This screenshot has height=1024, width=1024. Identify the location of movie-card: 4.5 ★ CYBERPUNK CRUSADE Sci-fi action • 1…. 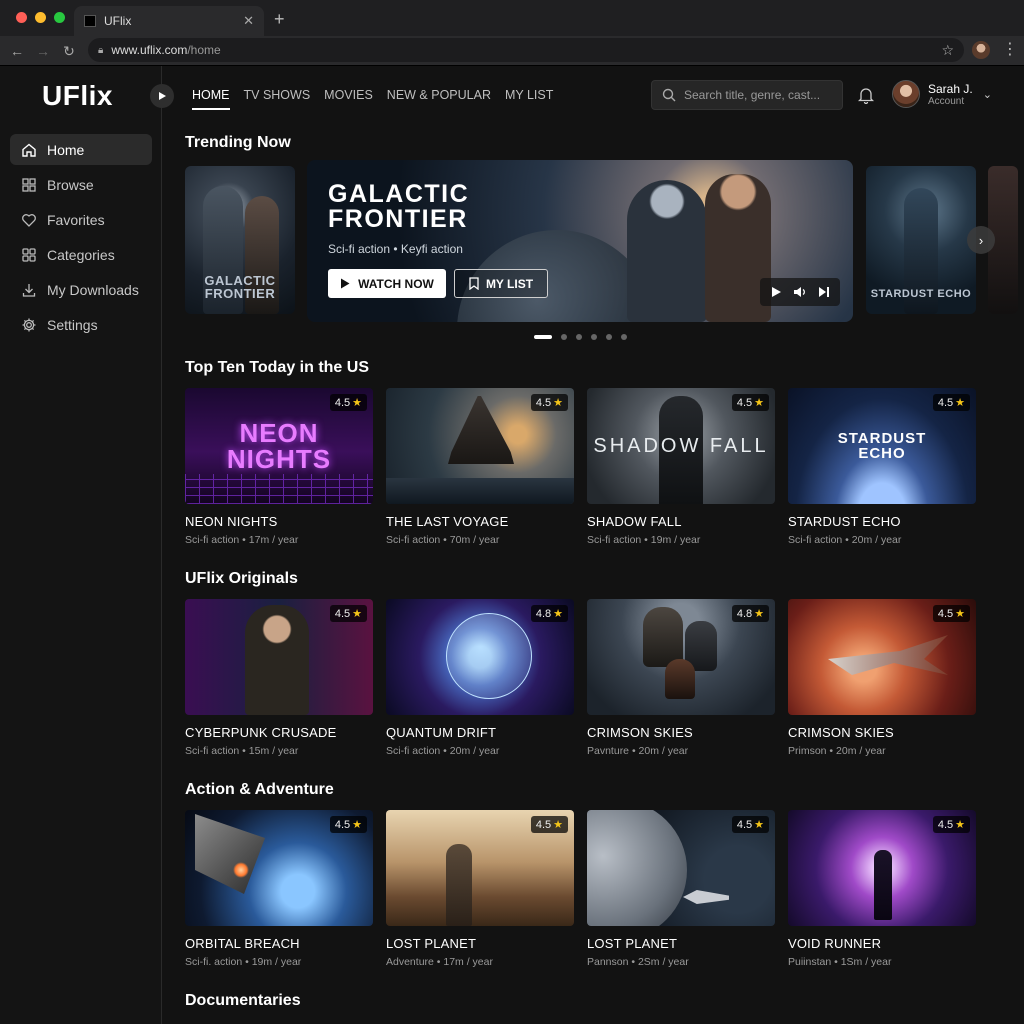
(279, 678).